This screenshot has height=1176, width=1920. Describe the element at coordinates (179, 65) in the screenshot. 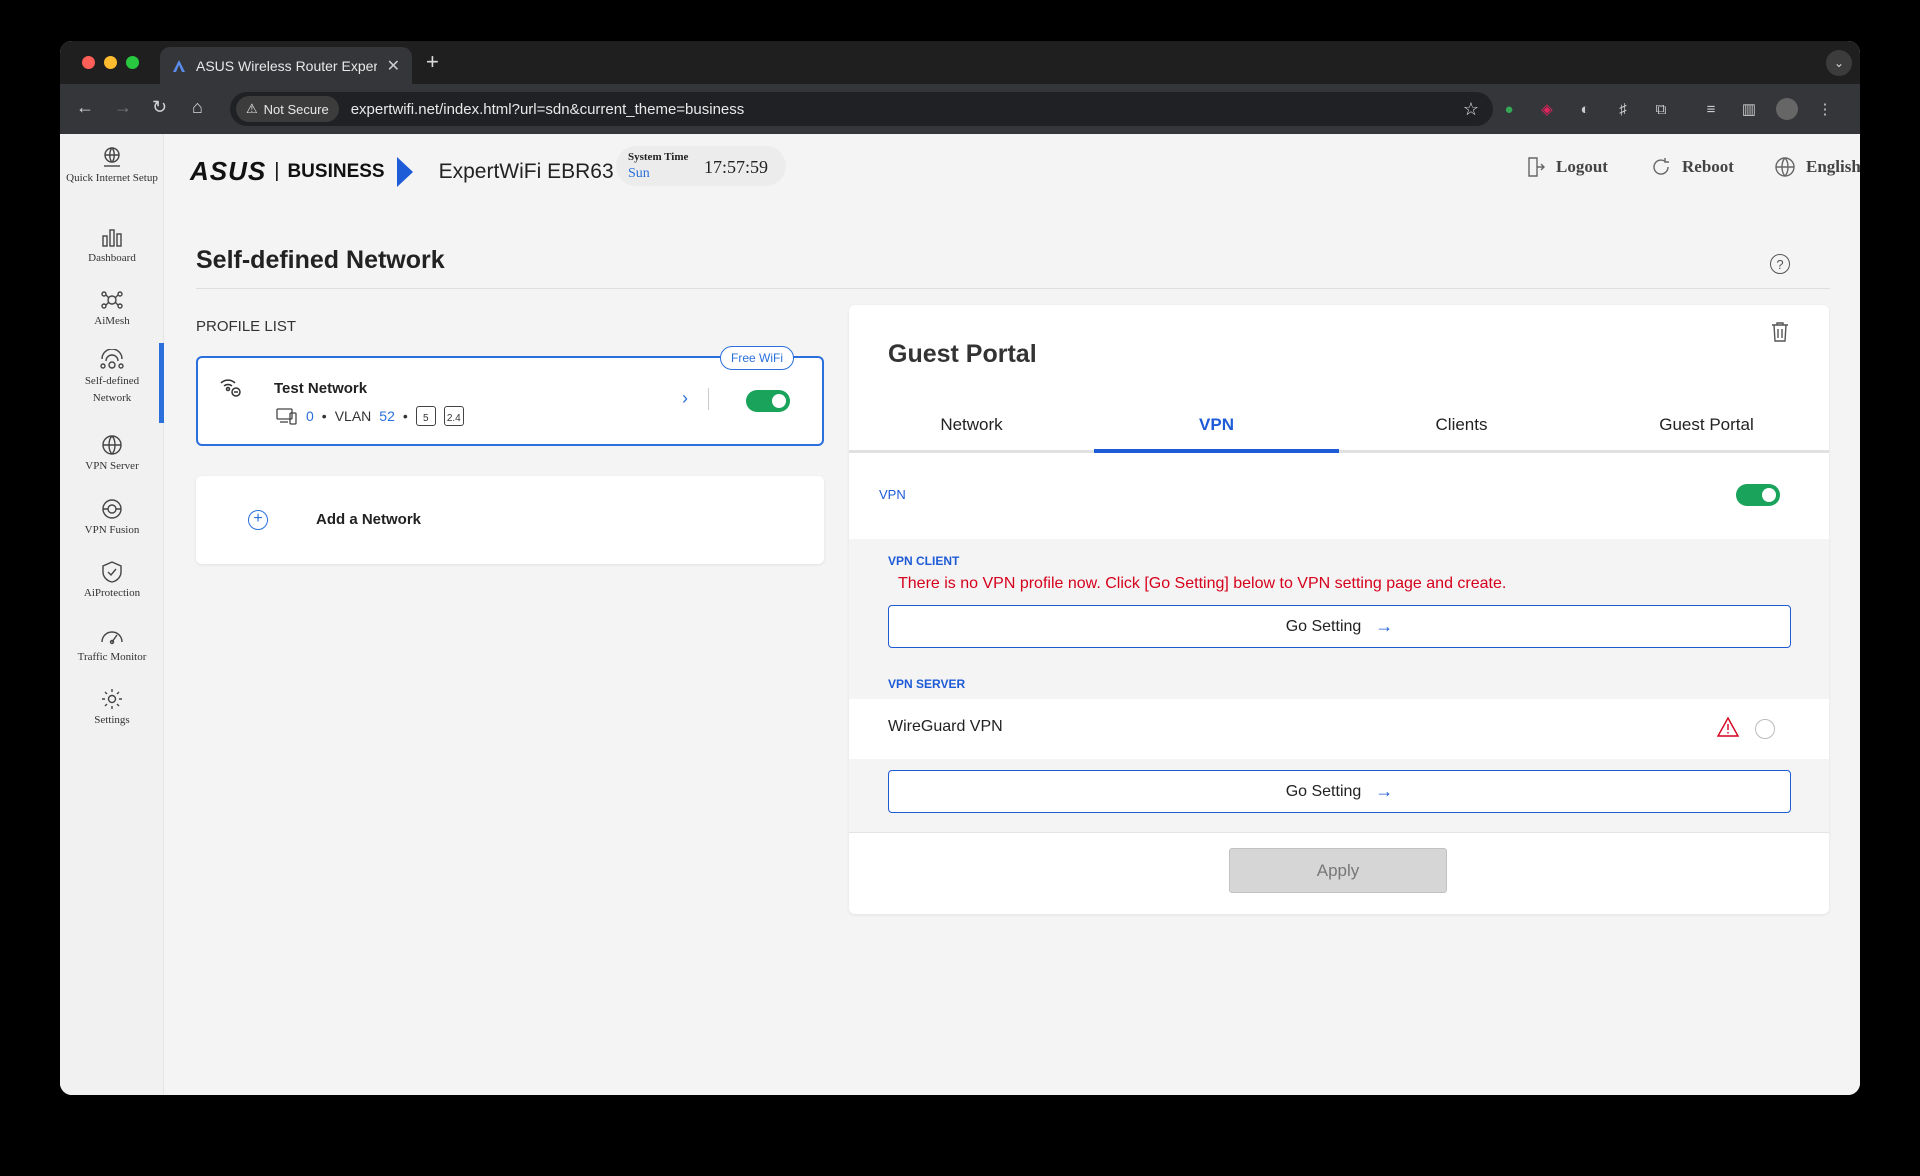

I see `asus-favicon-icon` at that location.